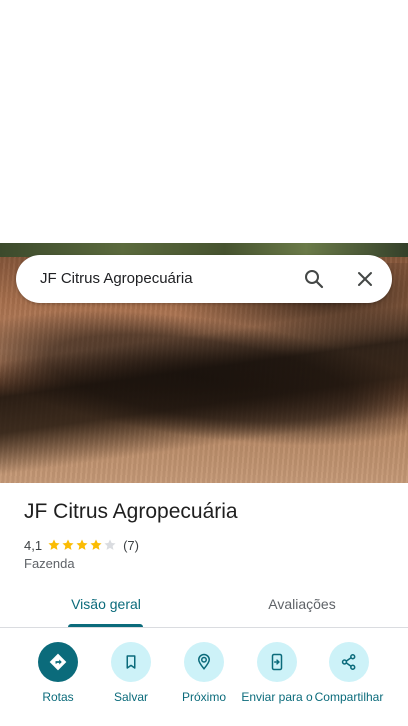 The image size is (408, 726). Describe the element at coordinates (349, 697) in the screenshot. I see `share-label: Compartilhar` at that location.